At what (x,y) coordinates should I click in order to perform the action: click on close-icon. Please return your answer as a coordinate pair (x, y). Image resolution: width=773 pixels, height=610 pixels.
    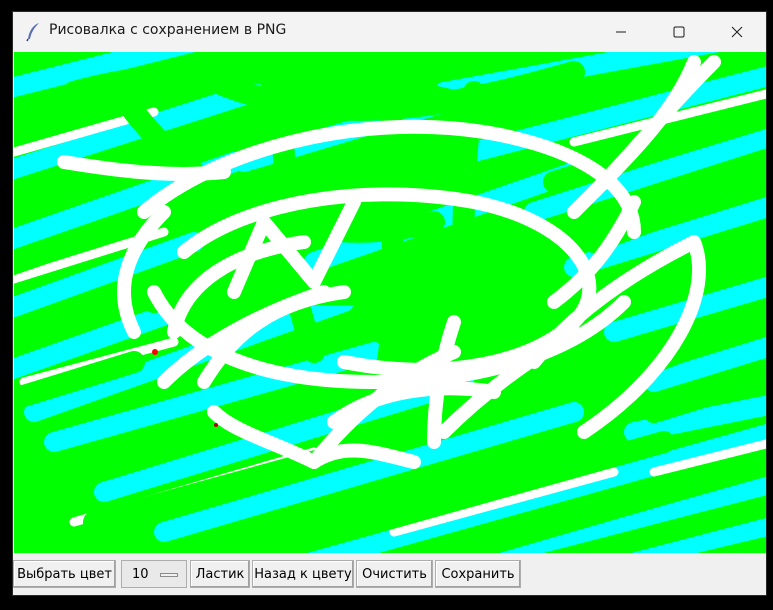
    Looking at the image, I should click on (737, 32).